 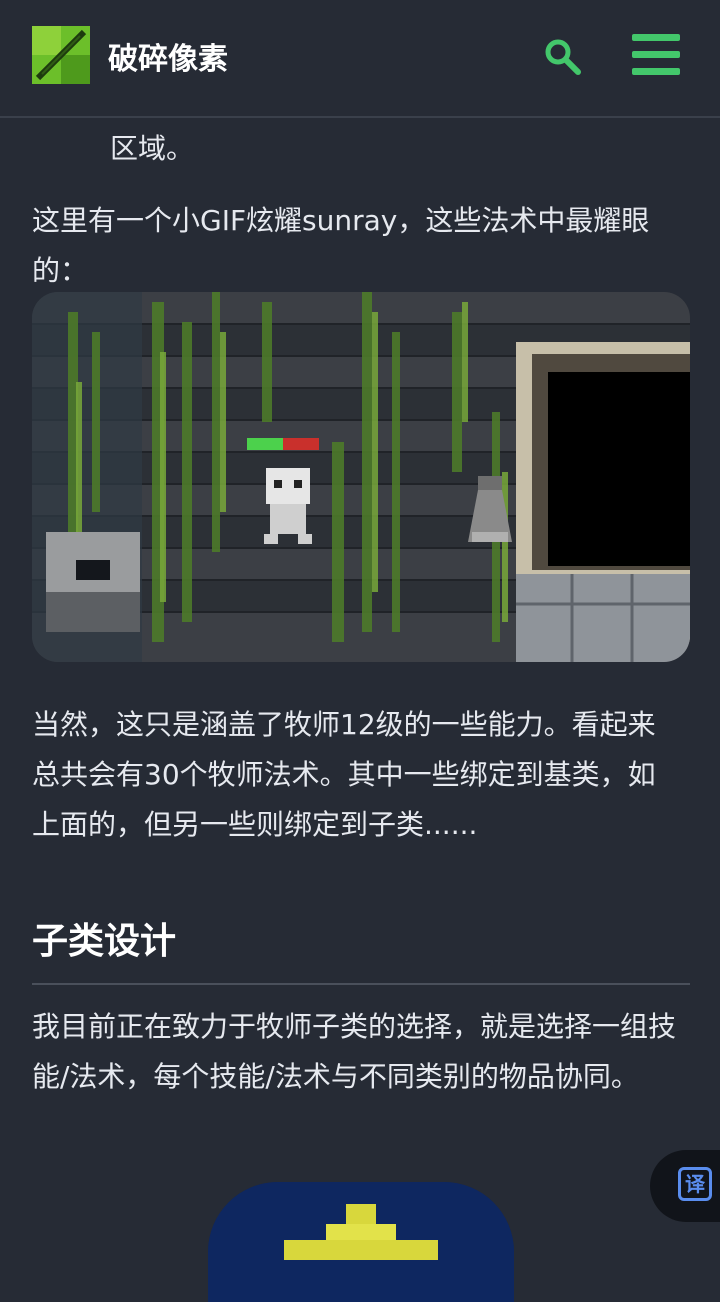 What do you see at coordinates (656, 55) in the screenshot?
I see `hamburger-menu-icon` at bounding box center [656, 55].